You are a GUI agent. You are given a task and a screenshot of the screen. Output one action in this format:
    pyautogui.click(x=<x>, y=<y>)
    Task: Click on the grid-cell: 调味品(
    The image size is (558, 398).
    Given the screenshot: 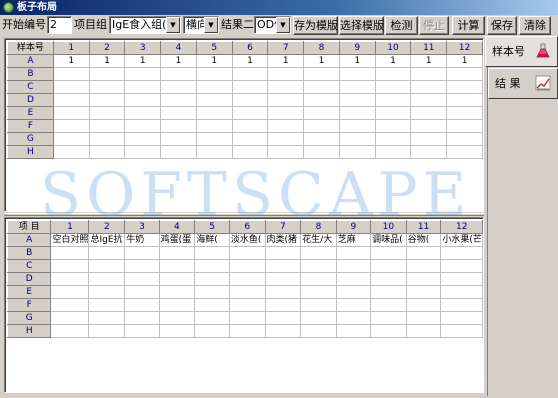 What is the action you would take?
    pyautogui.click(x=388, y=240)
    